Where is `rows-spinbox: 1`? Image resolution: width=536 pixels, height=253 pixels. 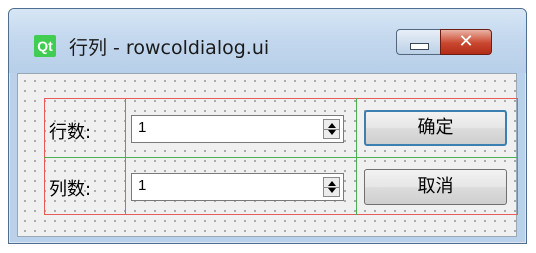 rows-spinbox: 1 is located at coordinates (237, 129).